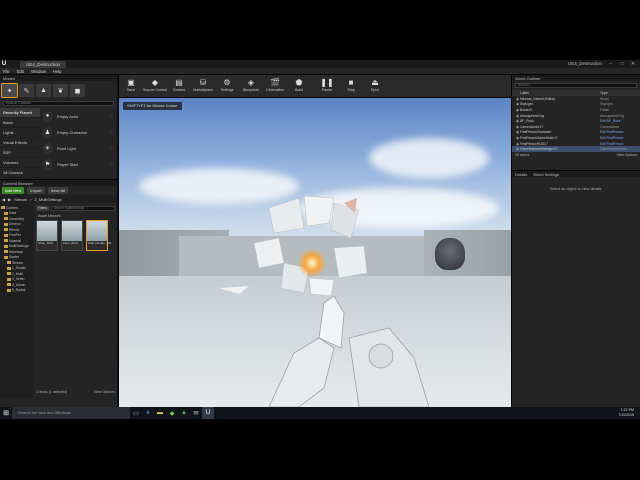 This screenshot has width=640, height=480. What do you see at coordinates (72, 235) in the screenshot?
I see `asset-tile: Floor_BOX` at bounding box center [72, 235].